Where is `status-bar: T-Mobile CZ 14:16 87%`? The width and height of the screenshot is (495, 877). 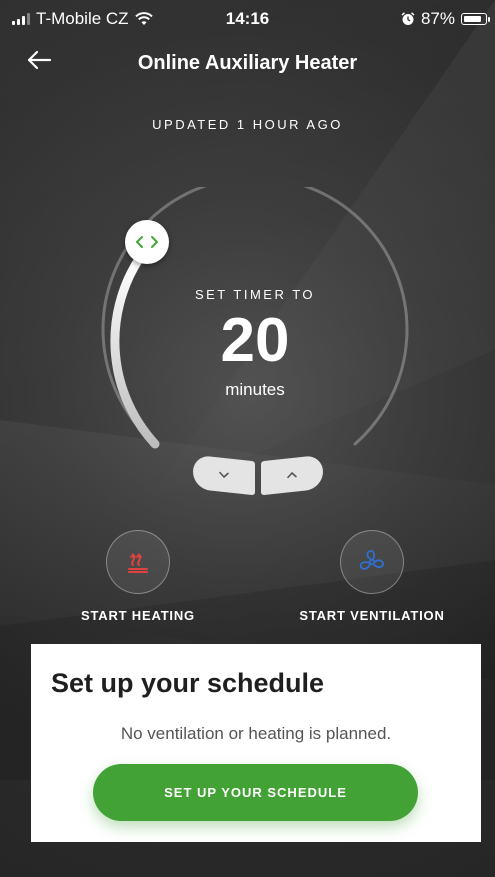 status-bar: T-Mobile CZ 14:16 87% is located at coordinates (247, 19).